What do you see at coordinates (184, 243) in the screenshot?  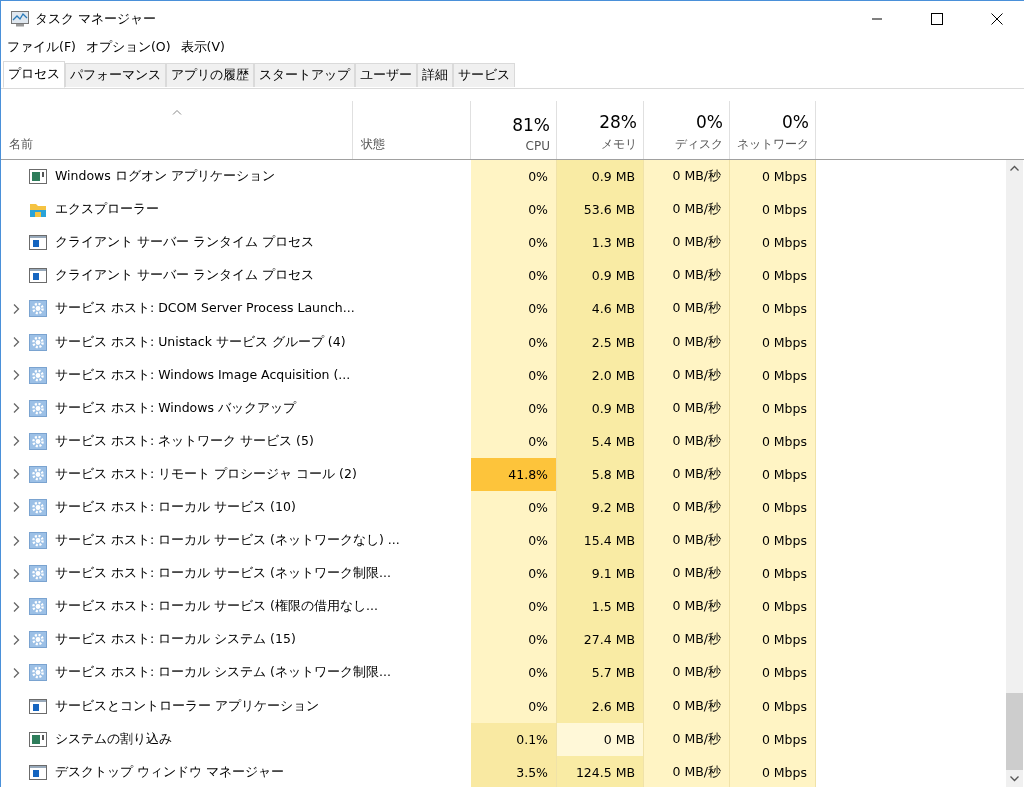 I see `process-name: クライアント サーバー ランタイム プロセス` at bounding box center [184, 243].